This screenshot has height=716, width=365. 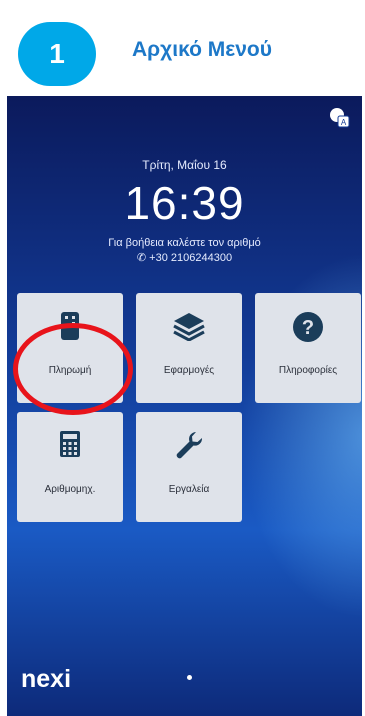 I want to click on calculator-icon, so click(x=70, y=444).